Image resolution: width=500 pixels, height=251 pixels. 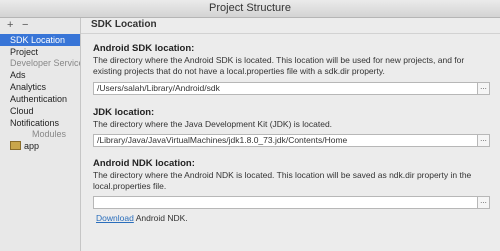 What do you see at coordinates (48, 134) in the screenshot?
I see `sidebar-section-modules: Modules` at bounding box center [48, 134].